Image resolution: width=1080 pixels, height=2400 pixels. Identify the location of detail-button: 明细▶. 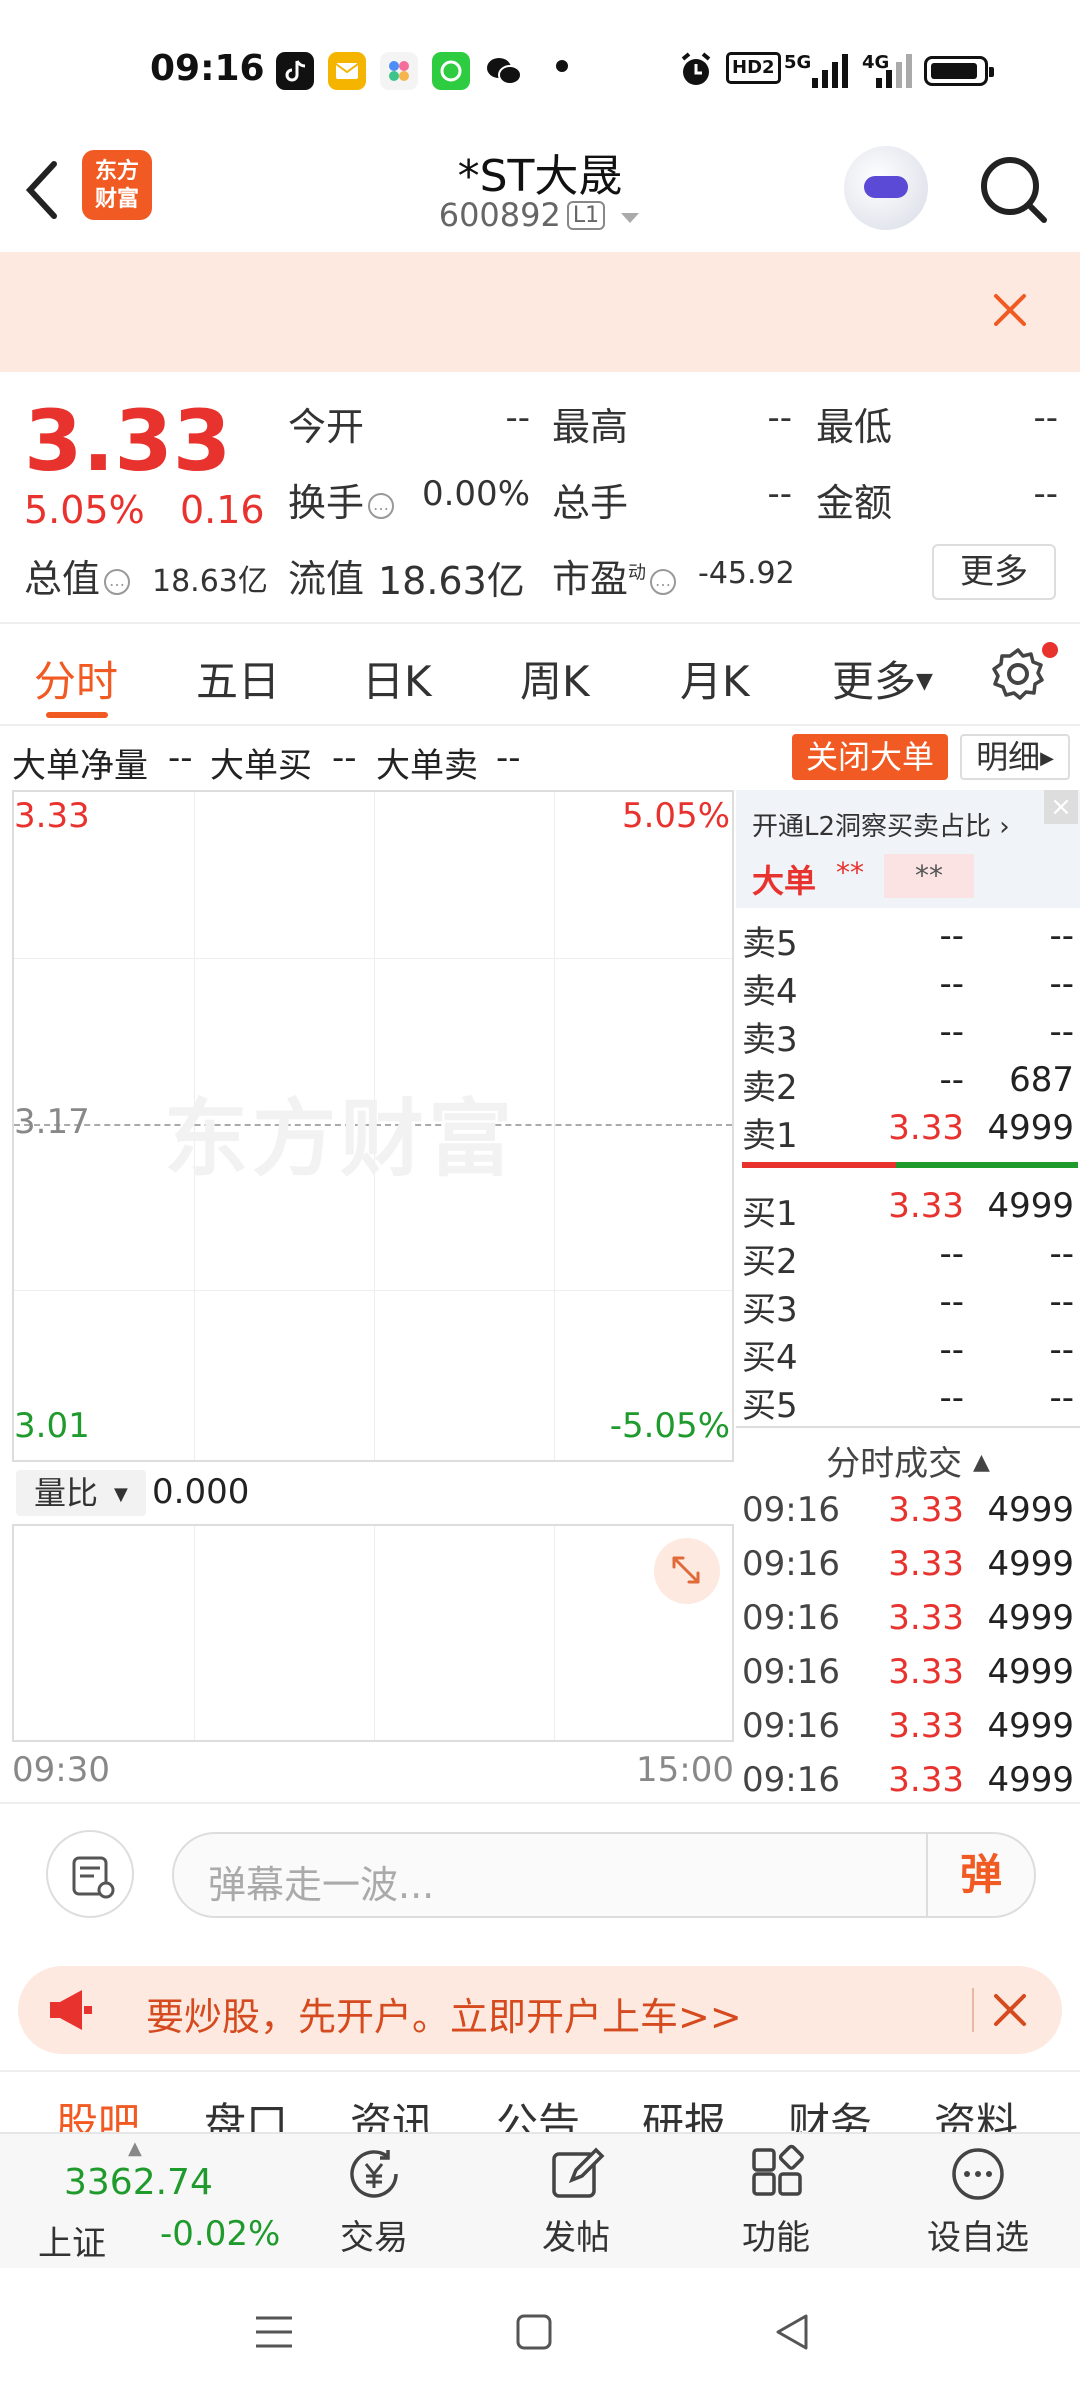
(1015, 757).